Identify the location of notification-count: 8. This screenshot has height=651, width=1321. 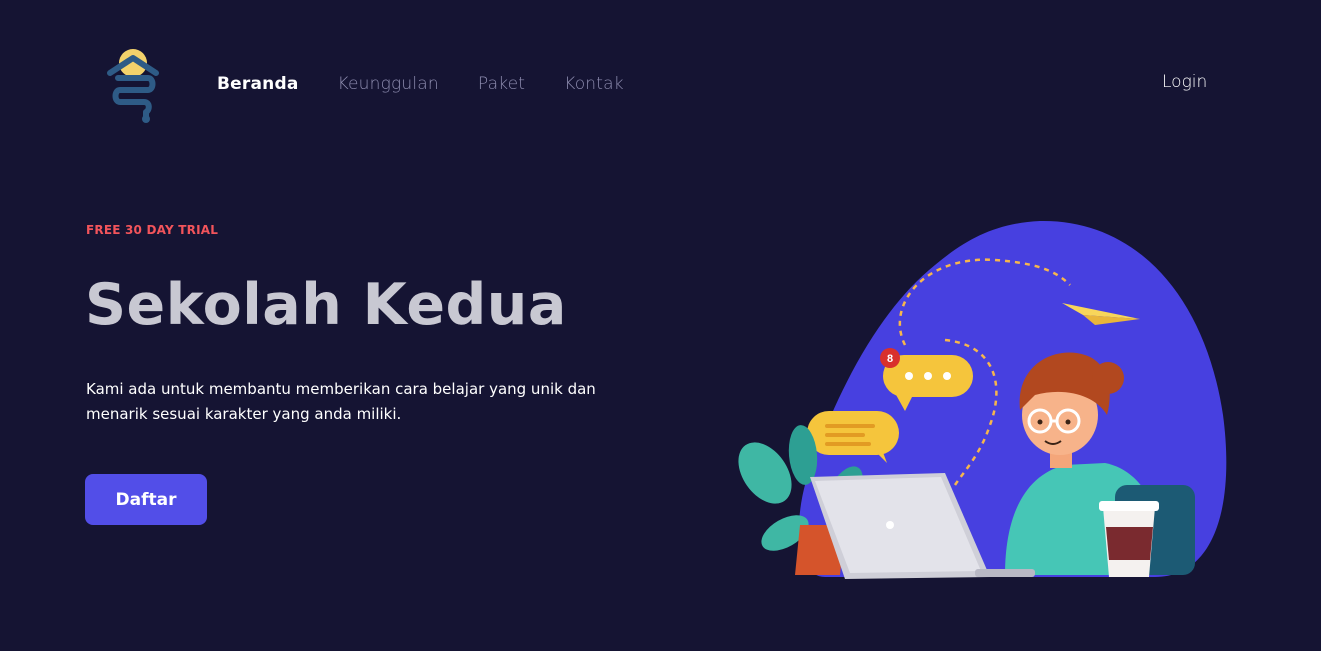
(890, 359).